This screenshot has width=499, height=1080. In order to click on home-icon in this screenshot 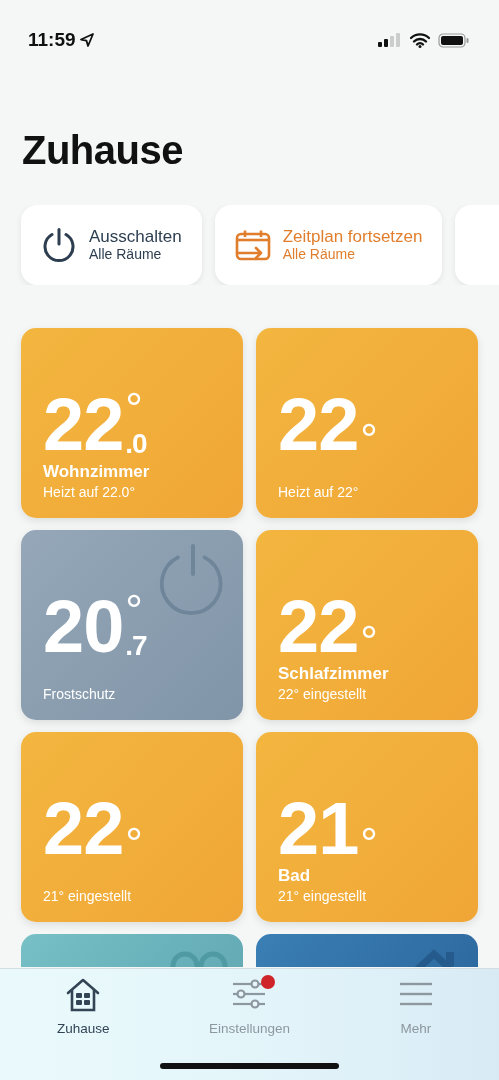, I will do `click(83, 995)`.